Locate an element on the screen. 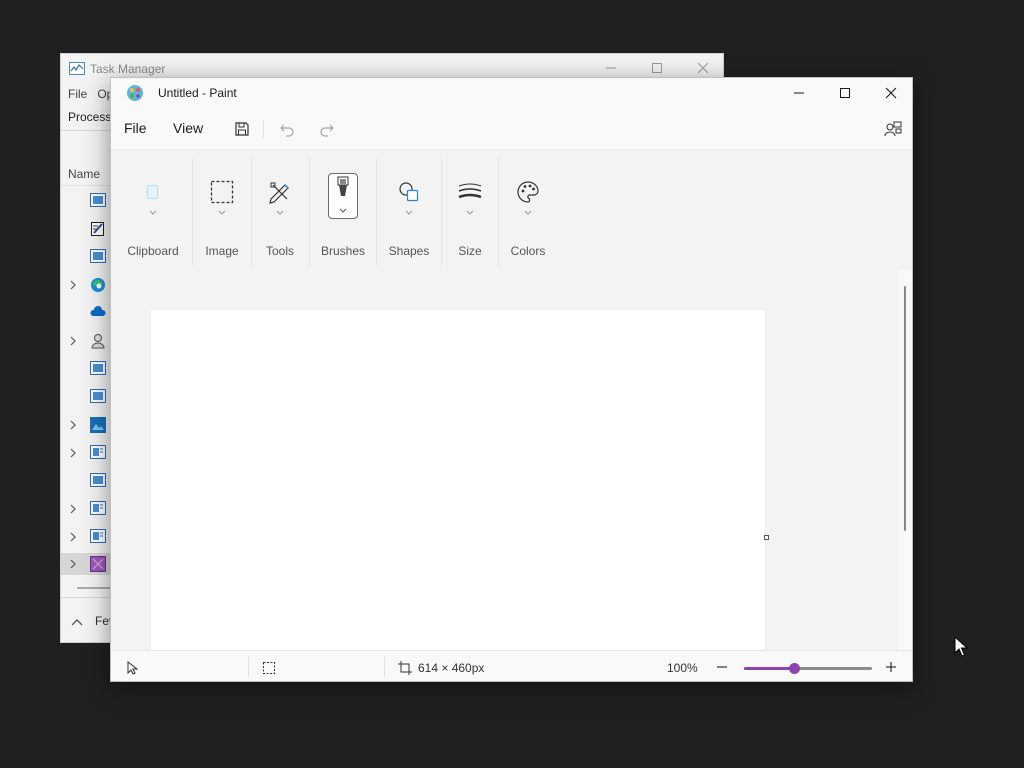  zoom-out-icon is located at coordinates (722, 667).